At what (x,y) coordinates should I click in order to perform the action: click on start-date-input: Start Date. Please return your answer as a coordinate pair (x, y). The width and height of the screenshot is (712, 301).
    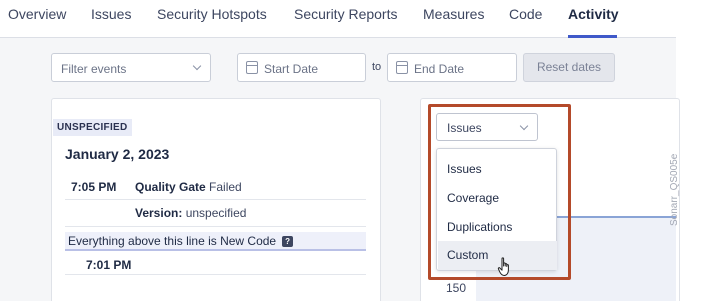
    Looking at the image, I should click on (301, 67).